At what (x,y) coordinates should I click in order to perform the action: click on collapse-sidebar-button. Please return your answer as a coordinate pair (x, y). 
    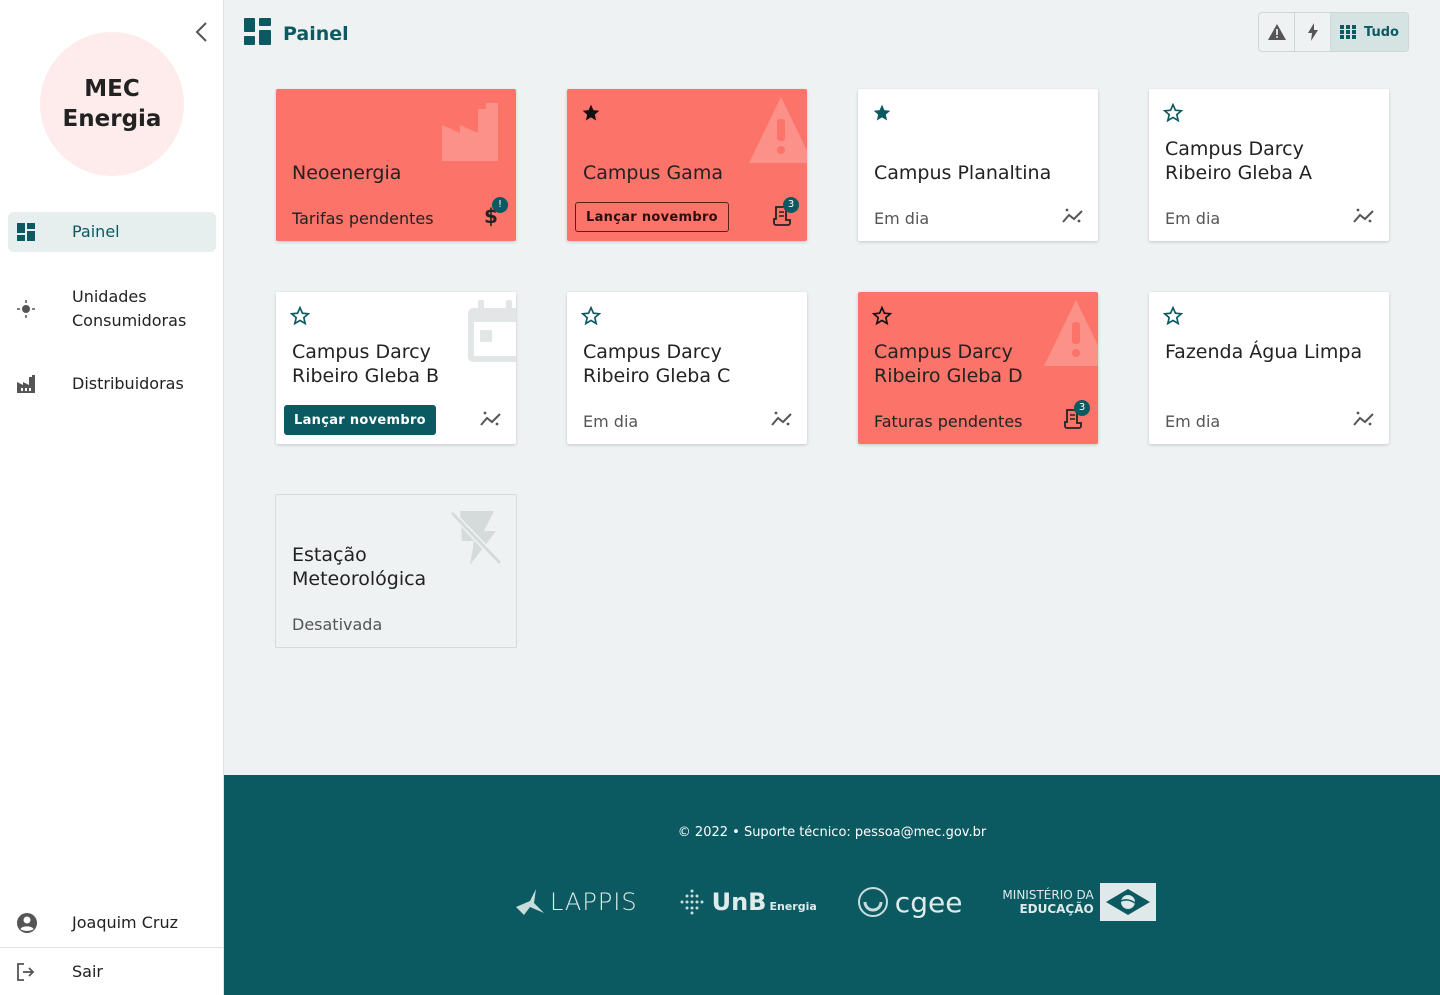
    Looking at the image, I should click on (201, 32).